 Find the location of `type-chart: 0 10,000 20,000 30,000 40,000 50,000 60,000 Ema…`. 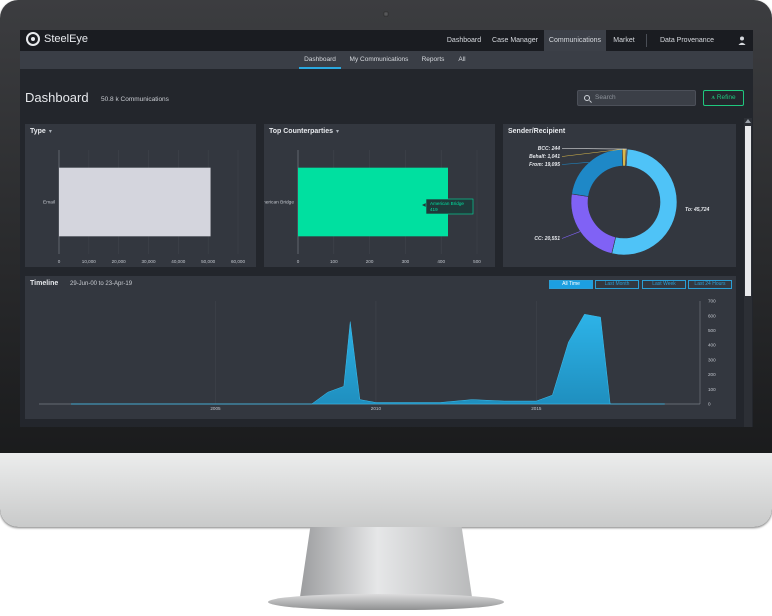

type-chart: 0 10,000 20,000 30,000 40,000 50,000 60,000 Ema… is located at coordinates (144, 207).